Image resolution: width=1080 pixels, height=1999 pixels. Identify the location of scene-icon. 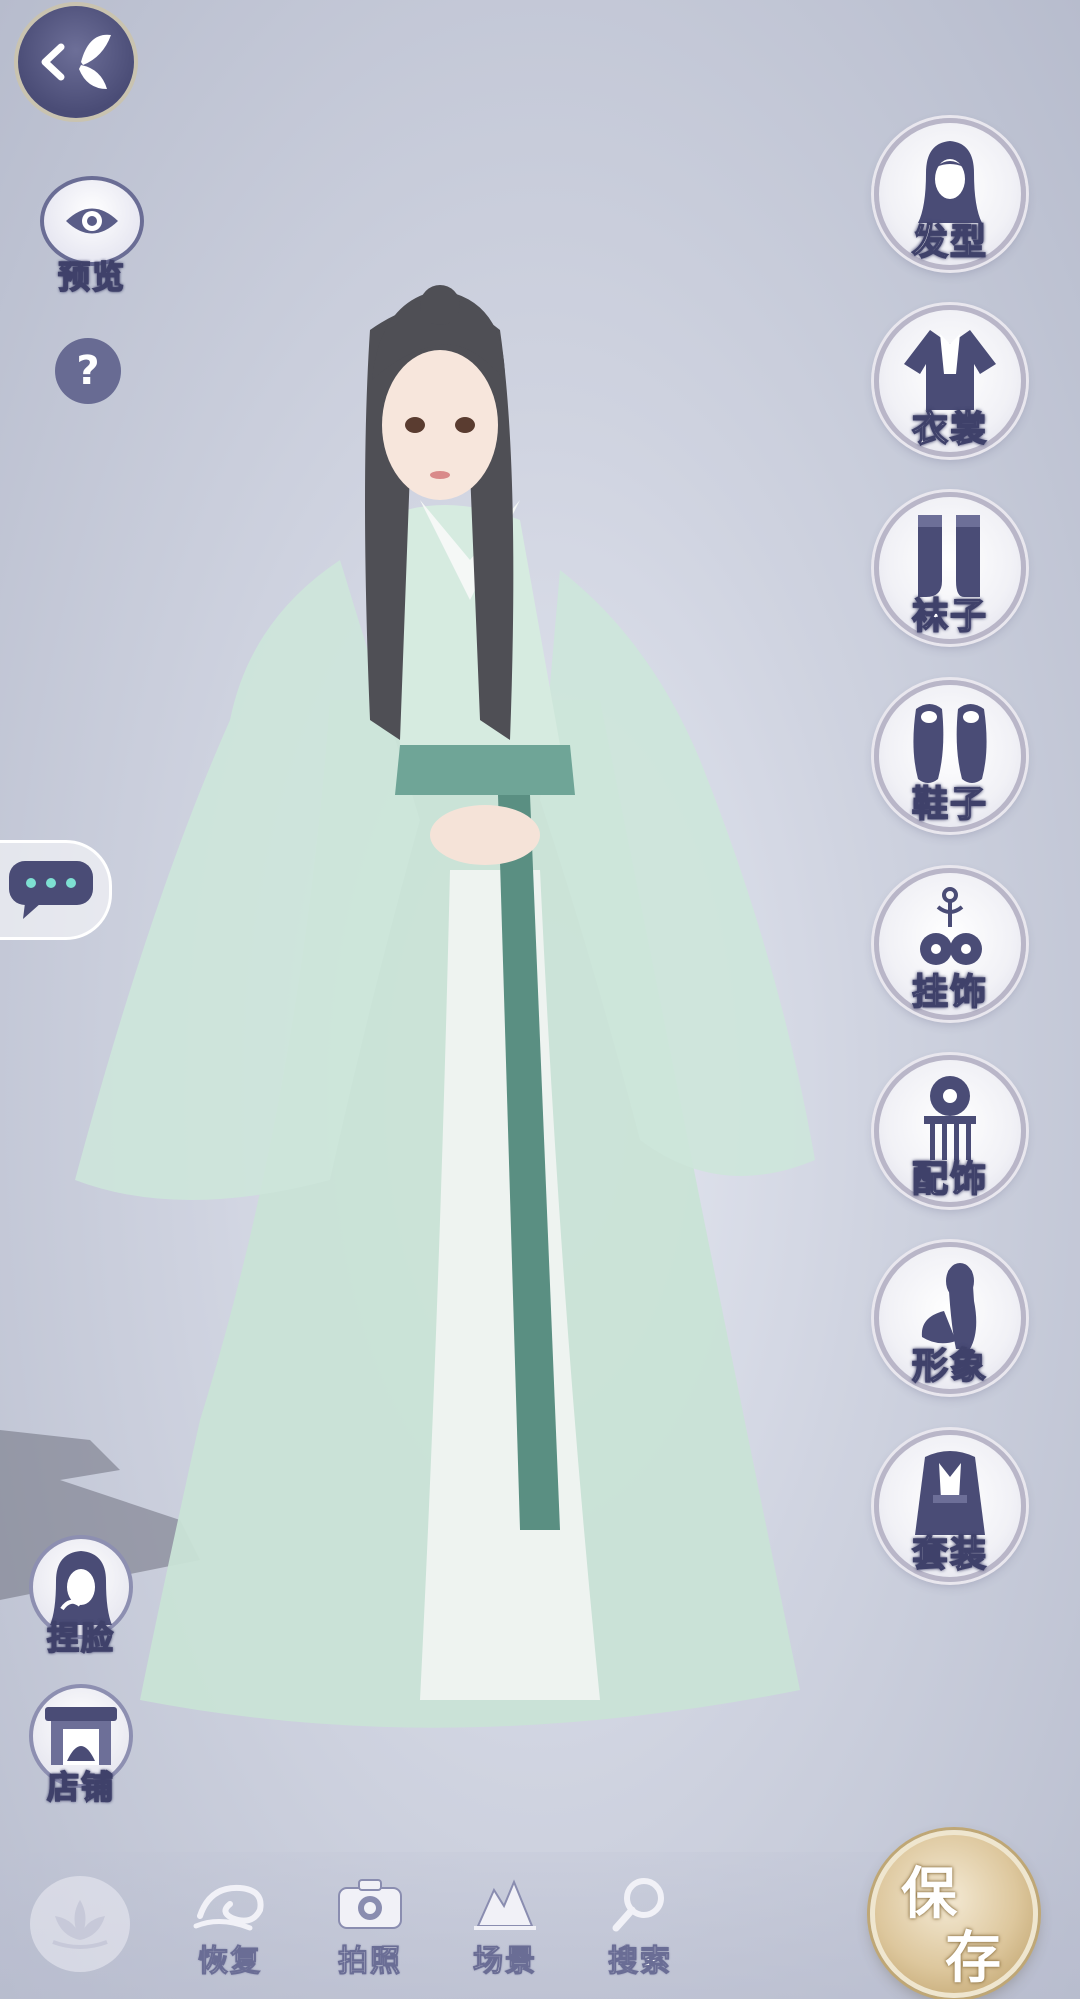
(505, 1904).